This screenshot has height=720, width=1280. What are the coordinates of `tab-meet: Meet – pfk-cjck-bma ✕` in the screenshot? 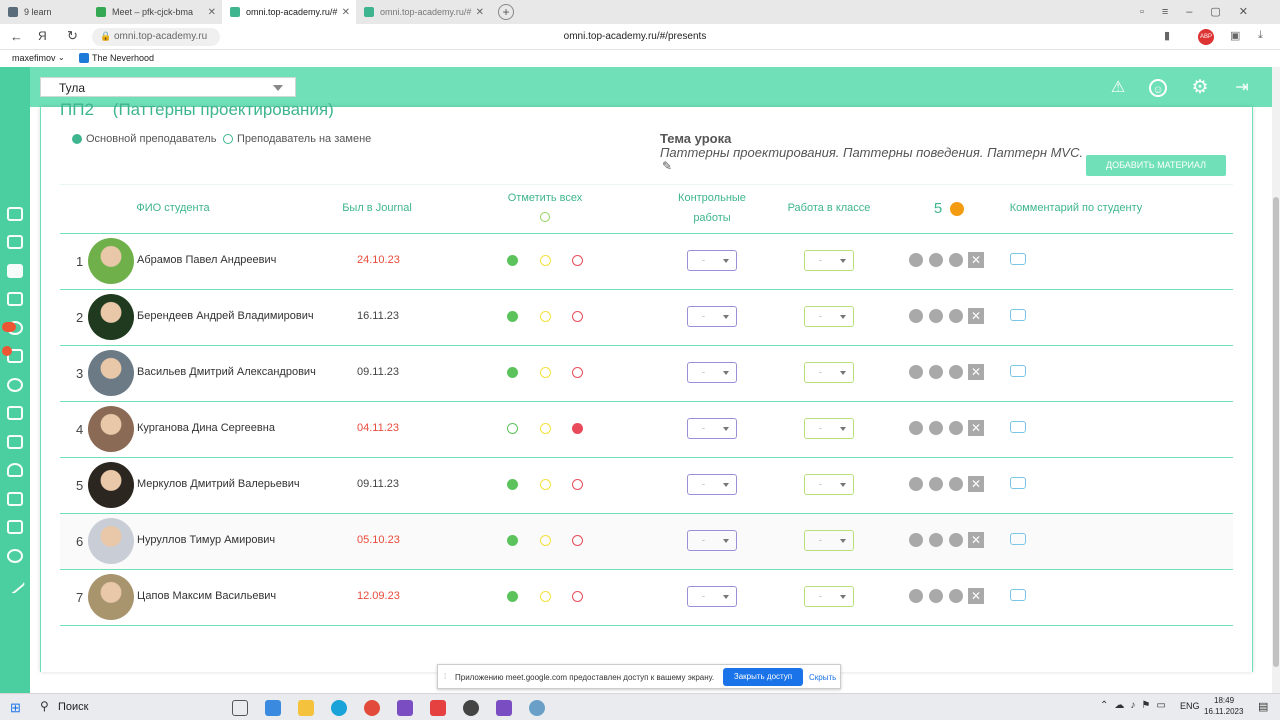 It's located at (155, 12).